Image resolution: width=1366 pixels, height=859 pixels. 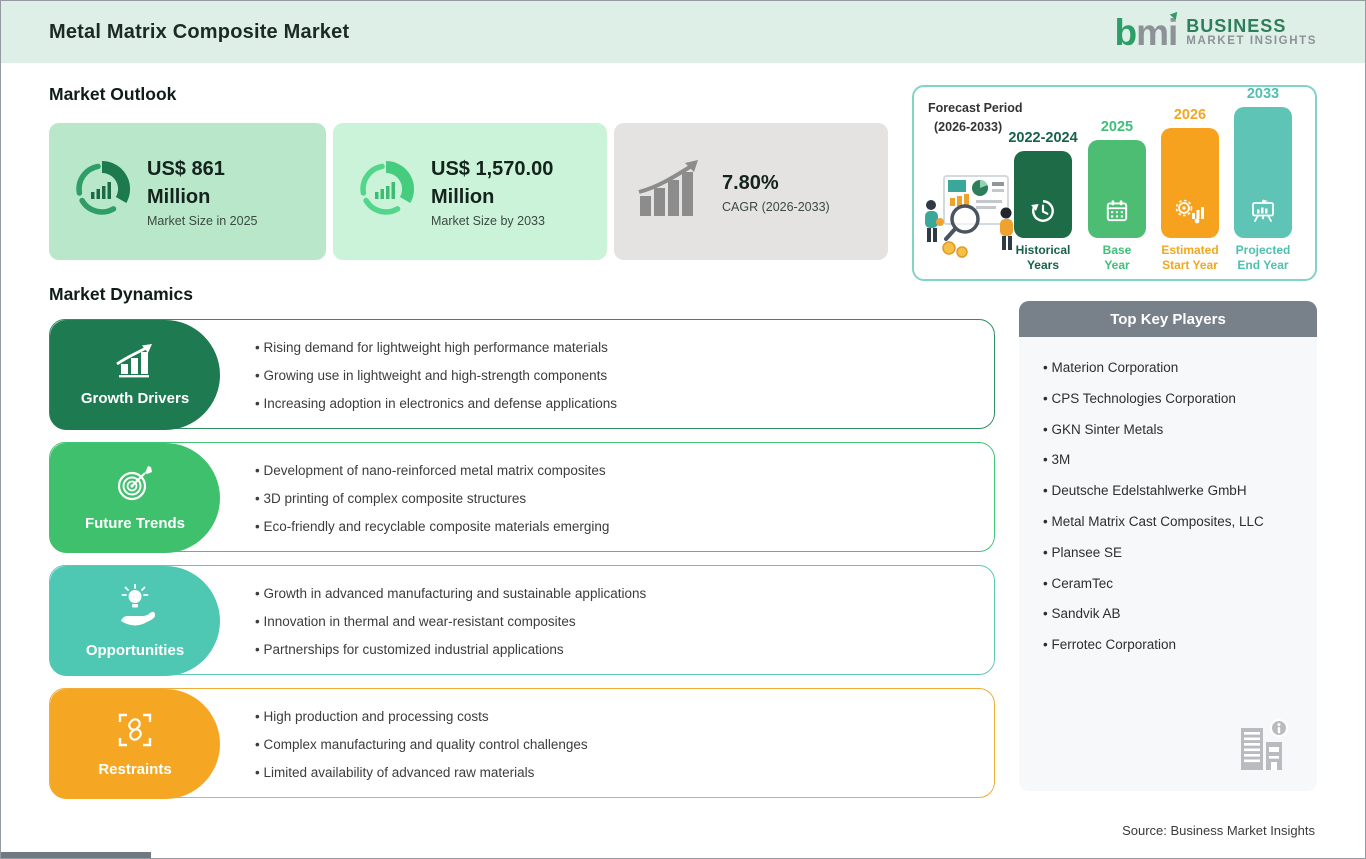 What do you see at coordinates (488, 221) in the screenshot?
I see `card-caption: Market Size by 2033` at bounding box center [488, 221].